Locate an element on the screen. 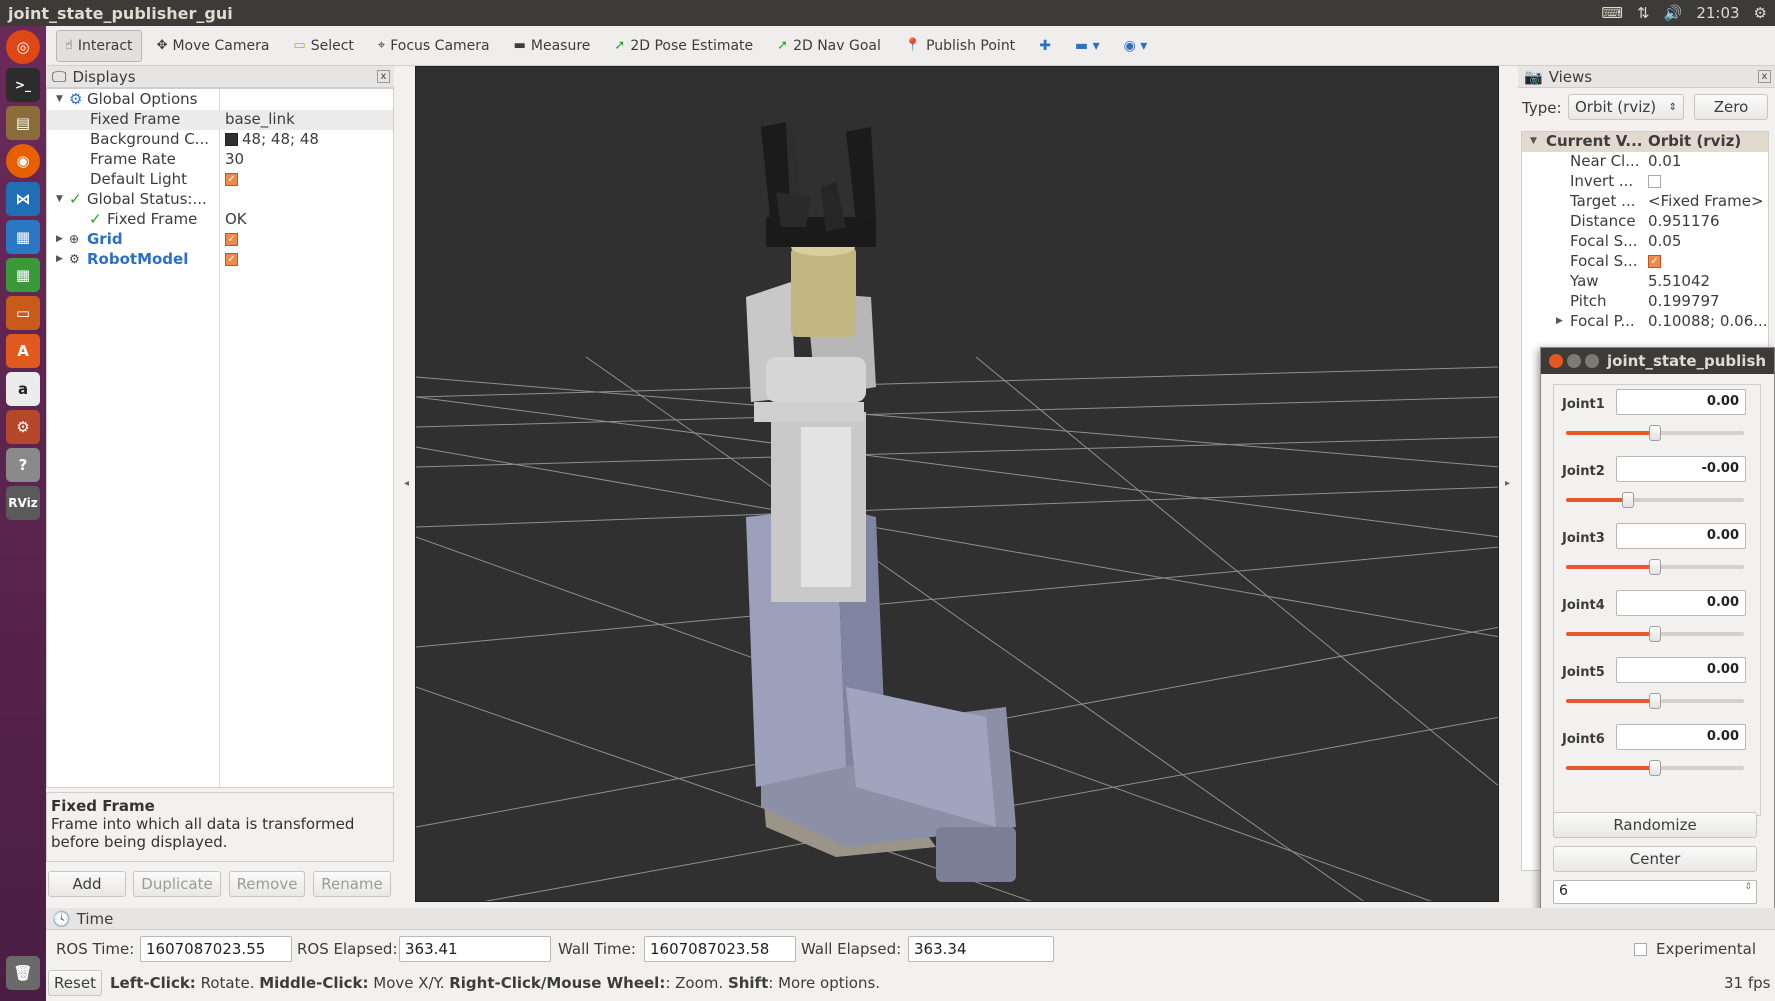 This screenshot has width=1775, height=1001. joint-count-spinbox: 6 ⇕ is located at coordinates (1655, 892).